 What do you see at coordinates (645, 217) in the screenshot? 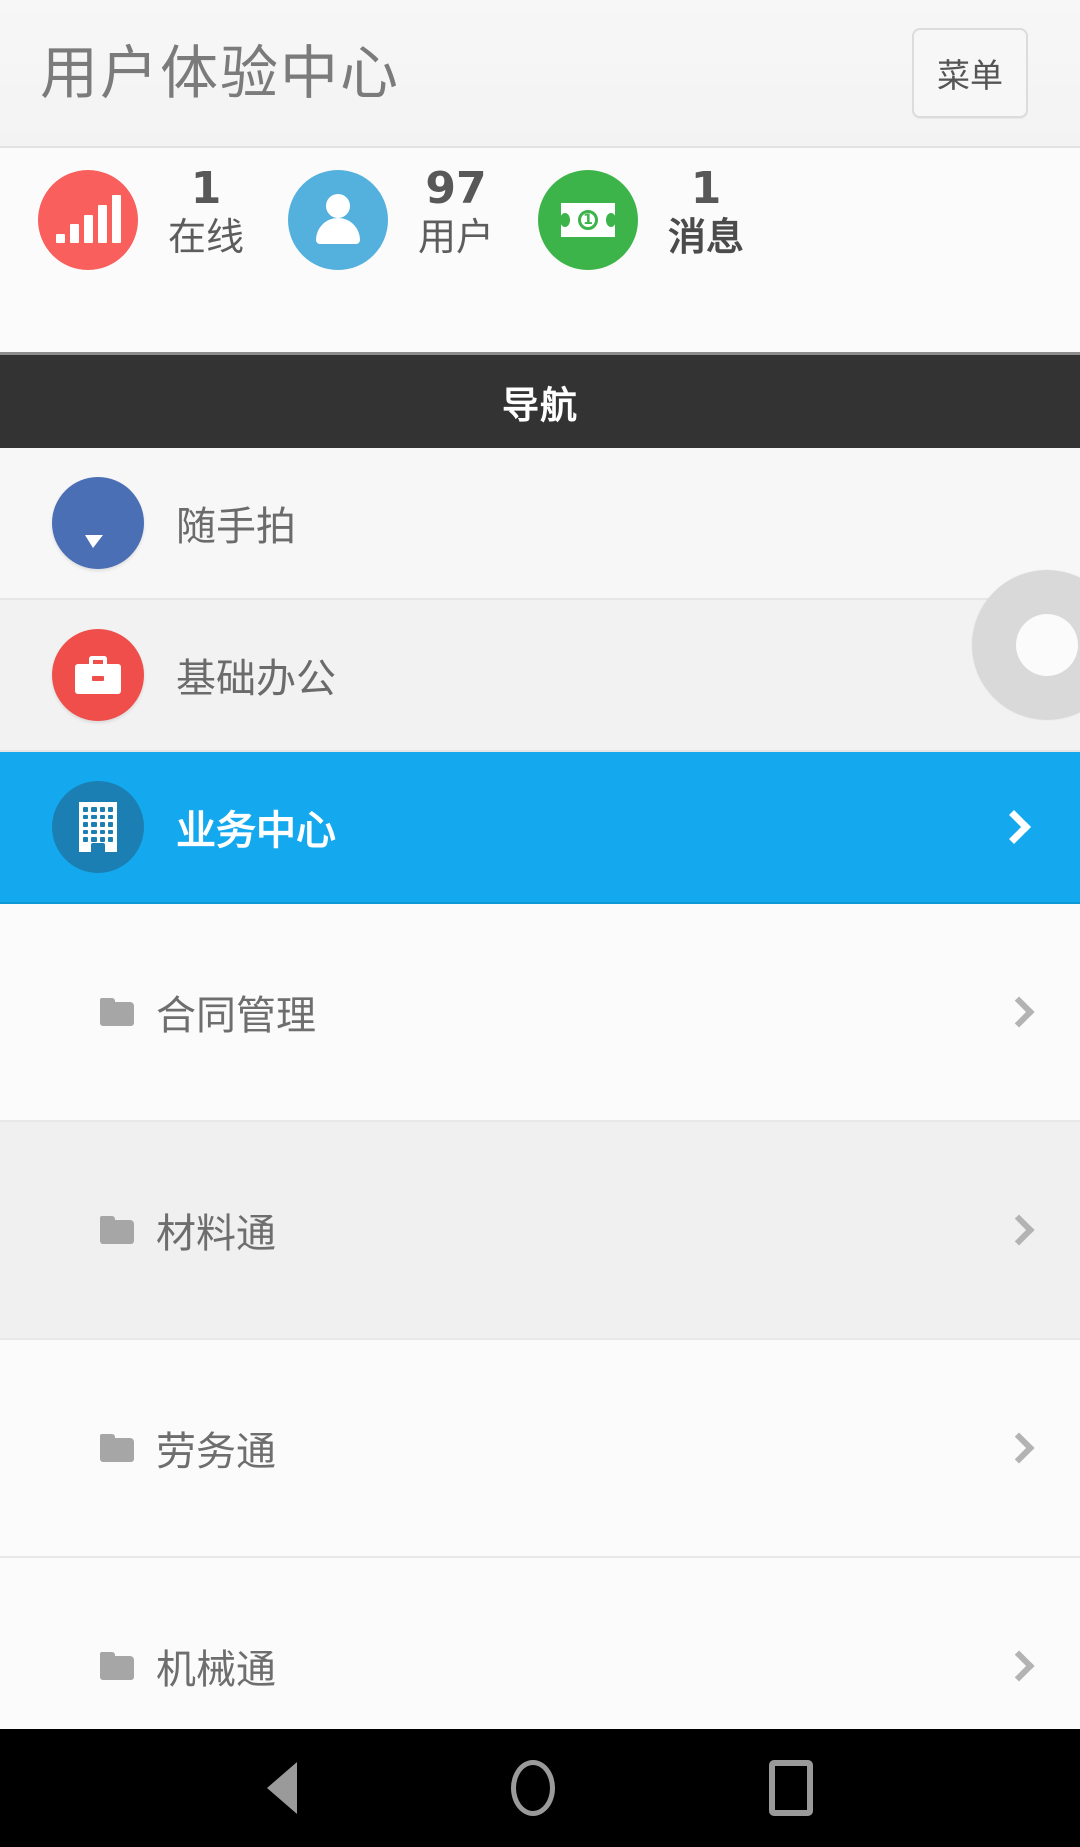
I see `stat-messages: 1 1 消息` at bounding box center [645, 217].